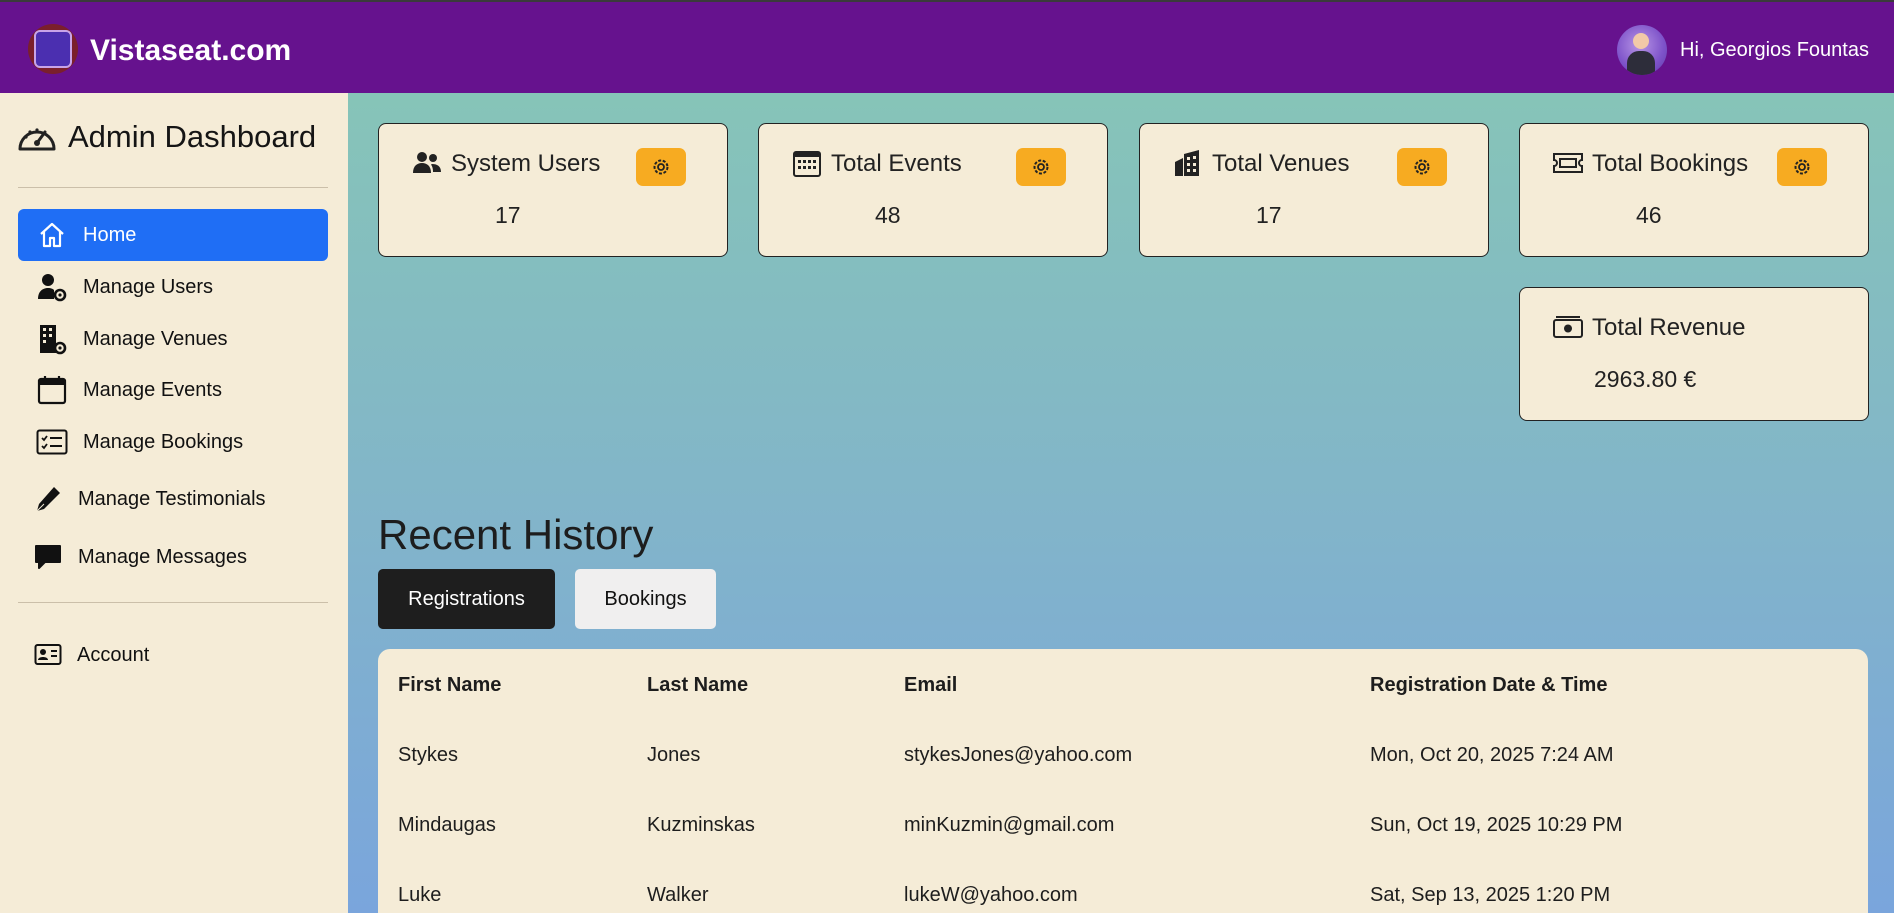  Describe the element at coordinates (526, 163) in the screenshot. I see `stat-title: System Users` at that location.